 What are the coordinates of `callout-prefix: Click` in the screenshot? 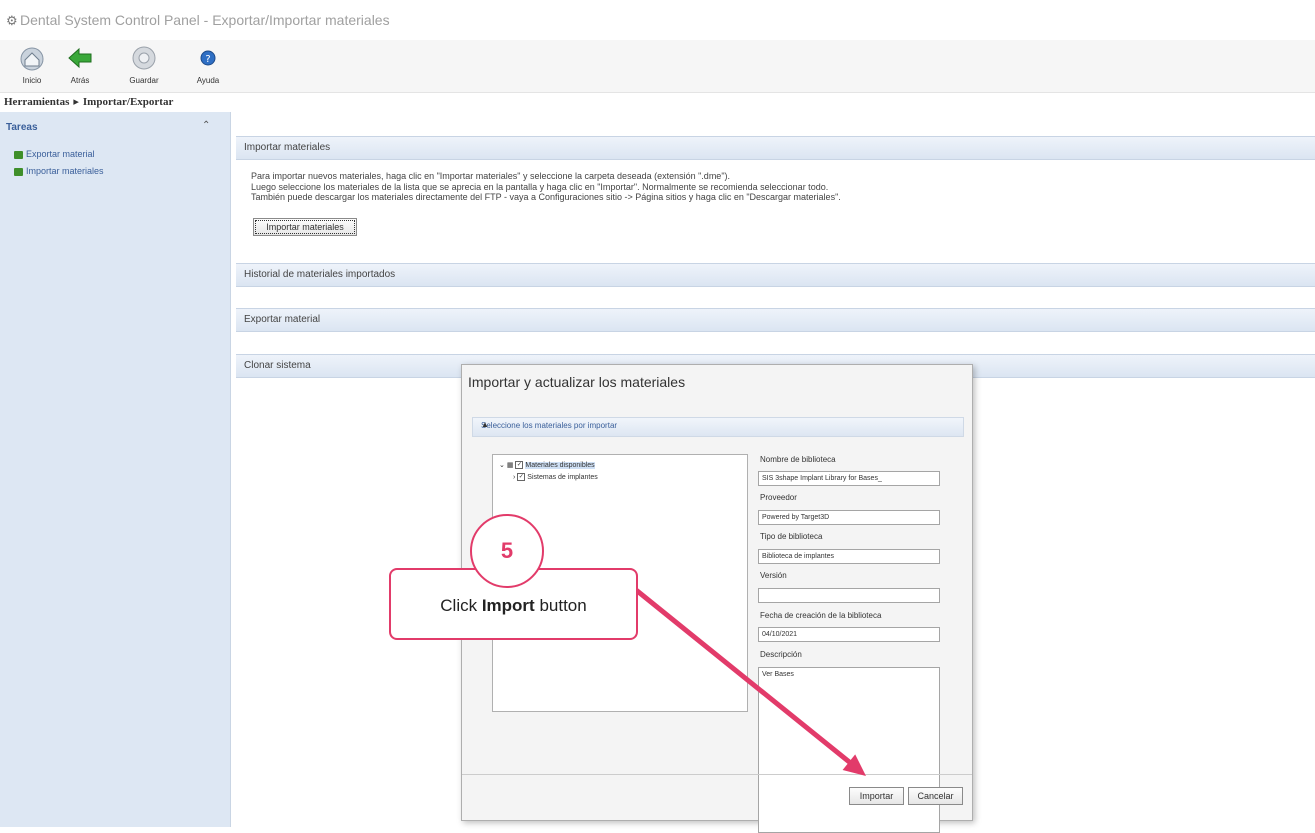 It's located at (461, 605).